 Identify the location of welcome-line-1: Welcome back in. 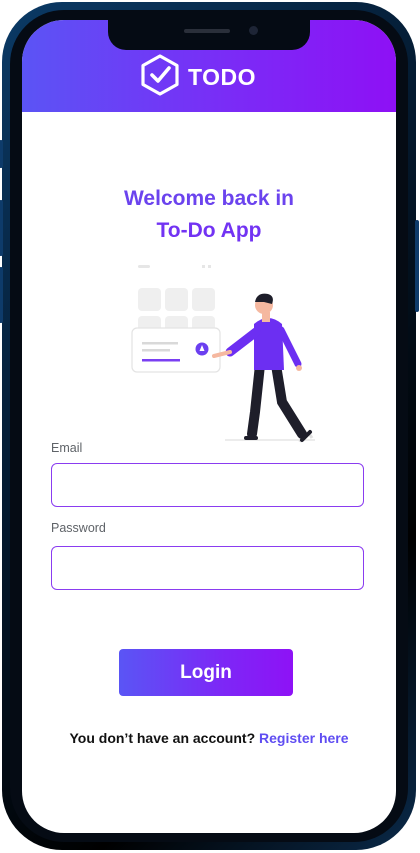
(208, 198).